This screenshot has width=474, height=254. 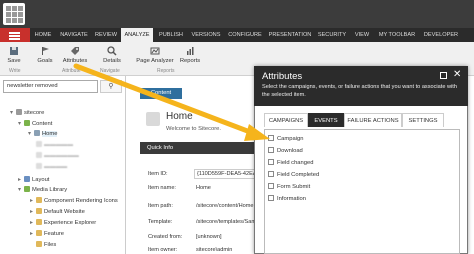 I want to click on top-bar, so click(x=237, y=14).